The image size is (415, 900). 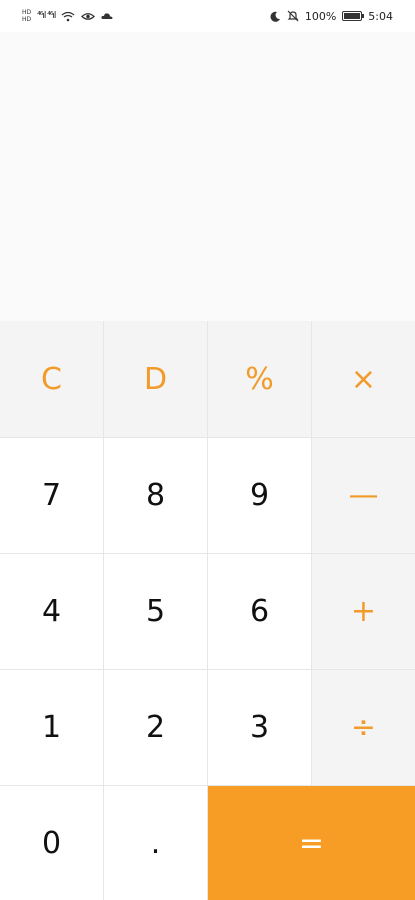 What do you see at coordinates (156, 728) in the screenshot?
I see `digit-2-button: 2` at bounding box center [156, 728].